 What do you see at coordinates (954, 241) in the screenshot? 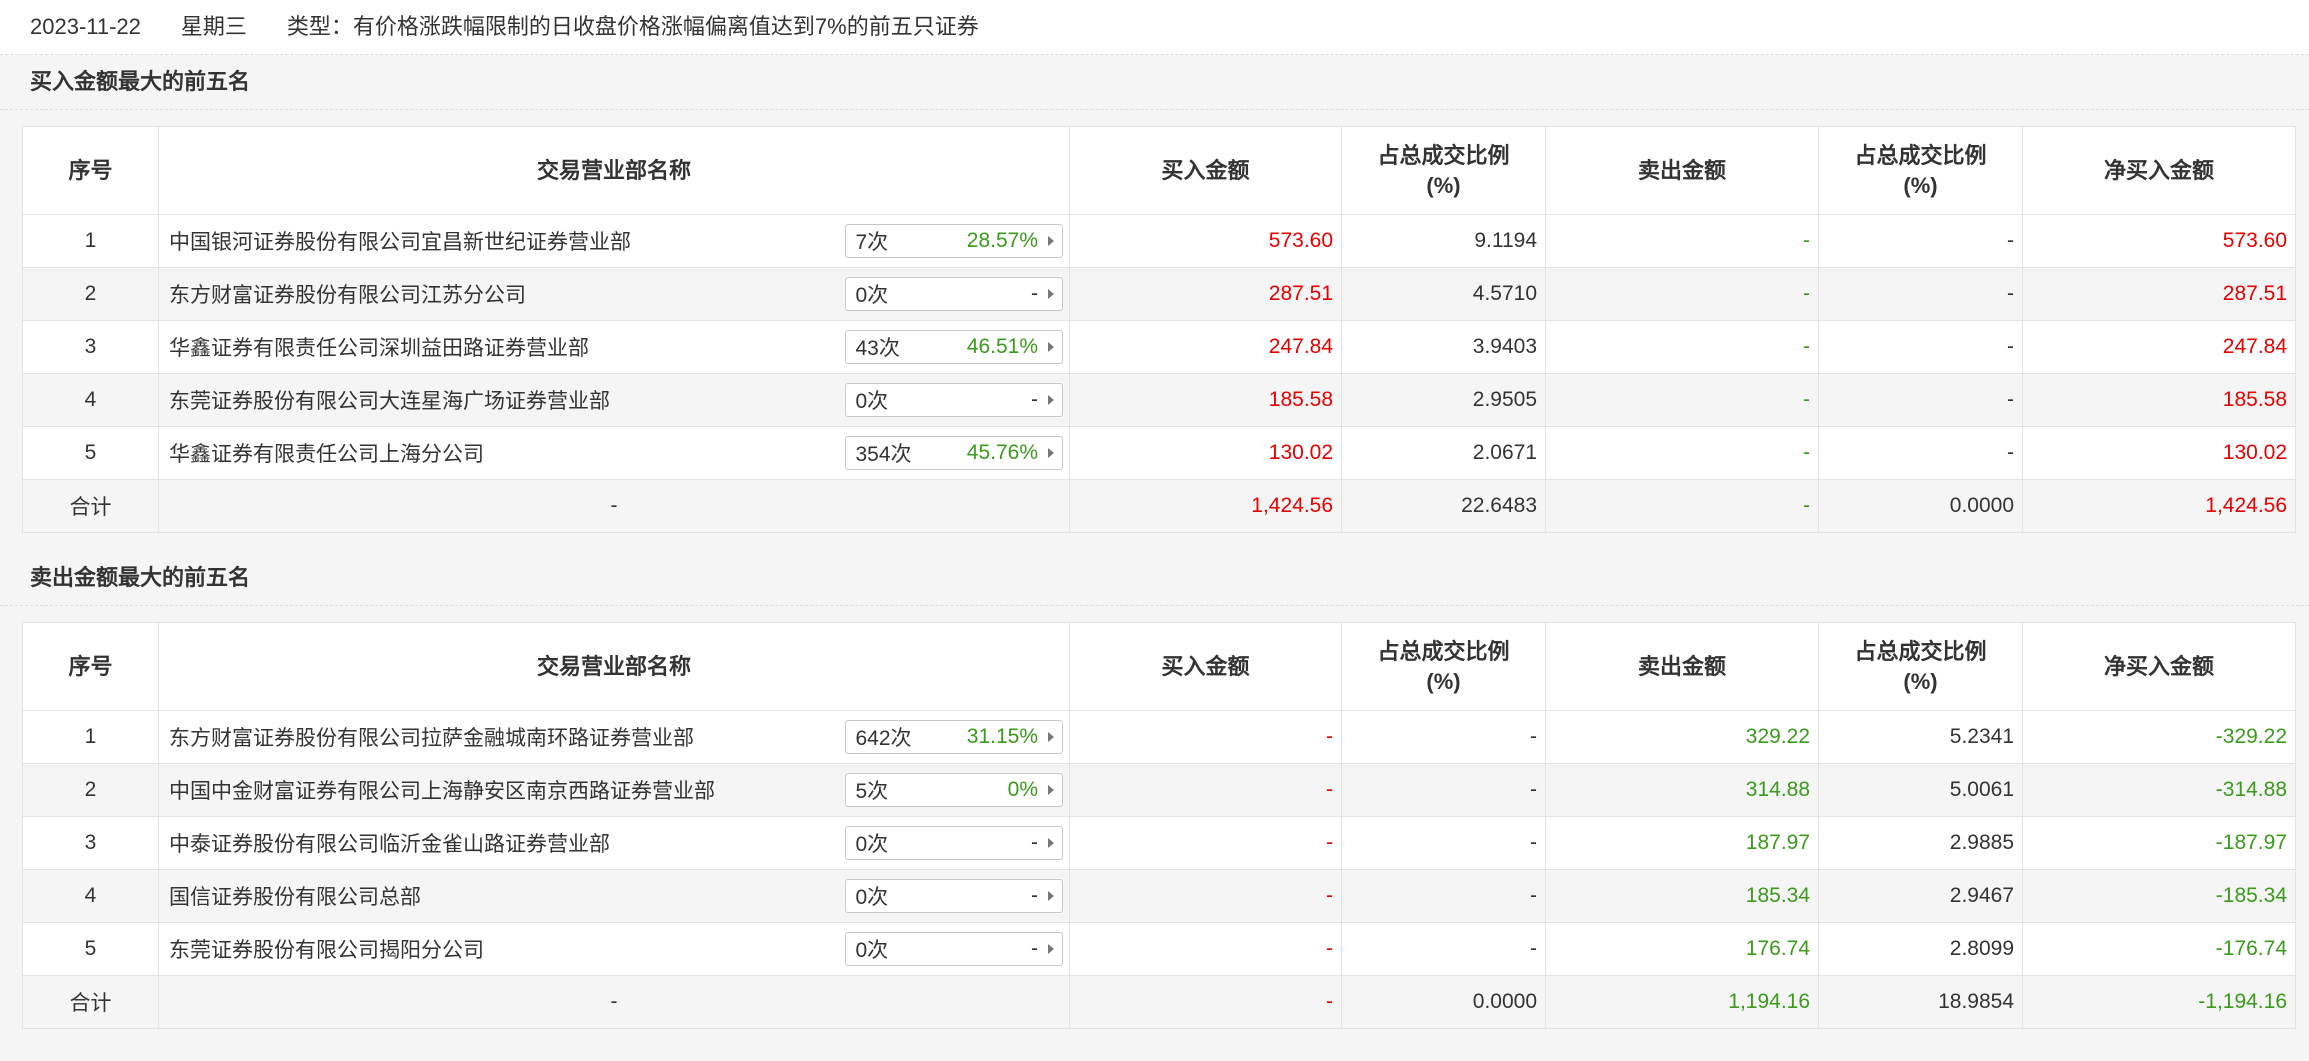
I see `track-record-button: 7次 28.57%` at bounding box center [954, 241].